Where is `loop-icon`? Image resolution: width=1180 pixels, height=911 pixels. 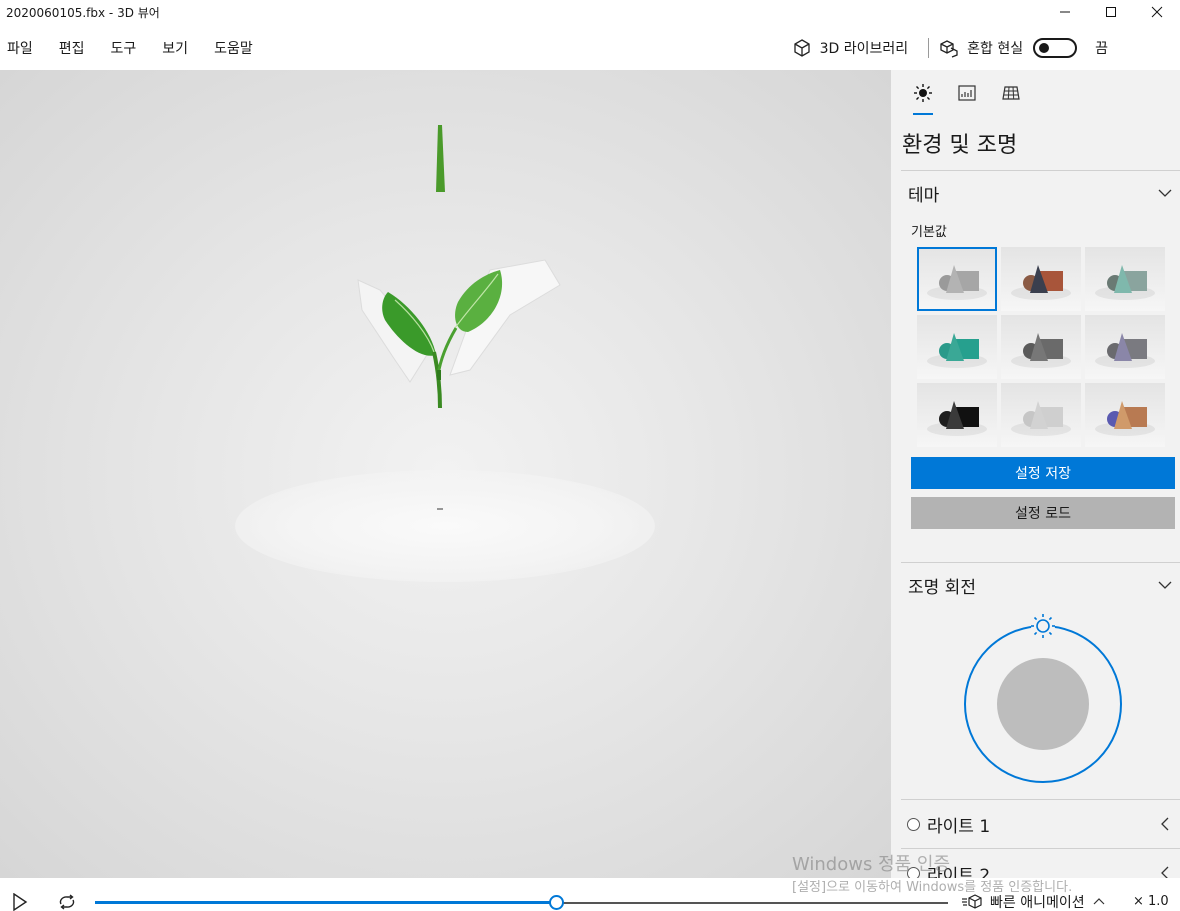 loop-icon is located at coordinates (67, 902).